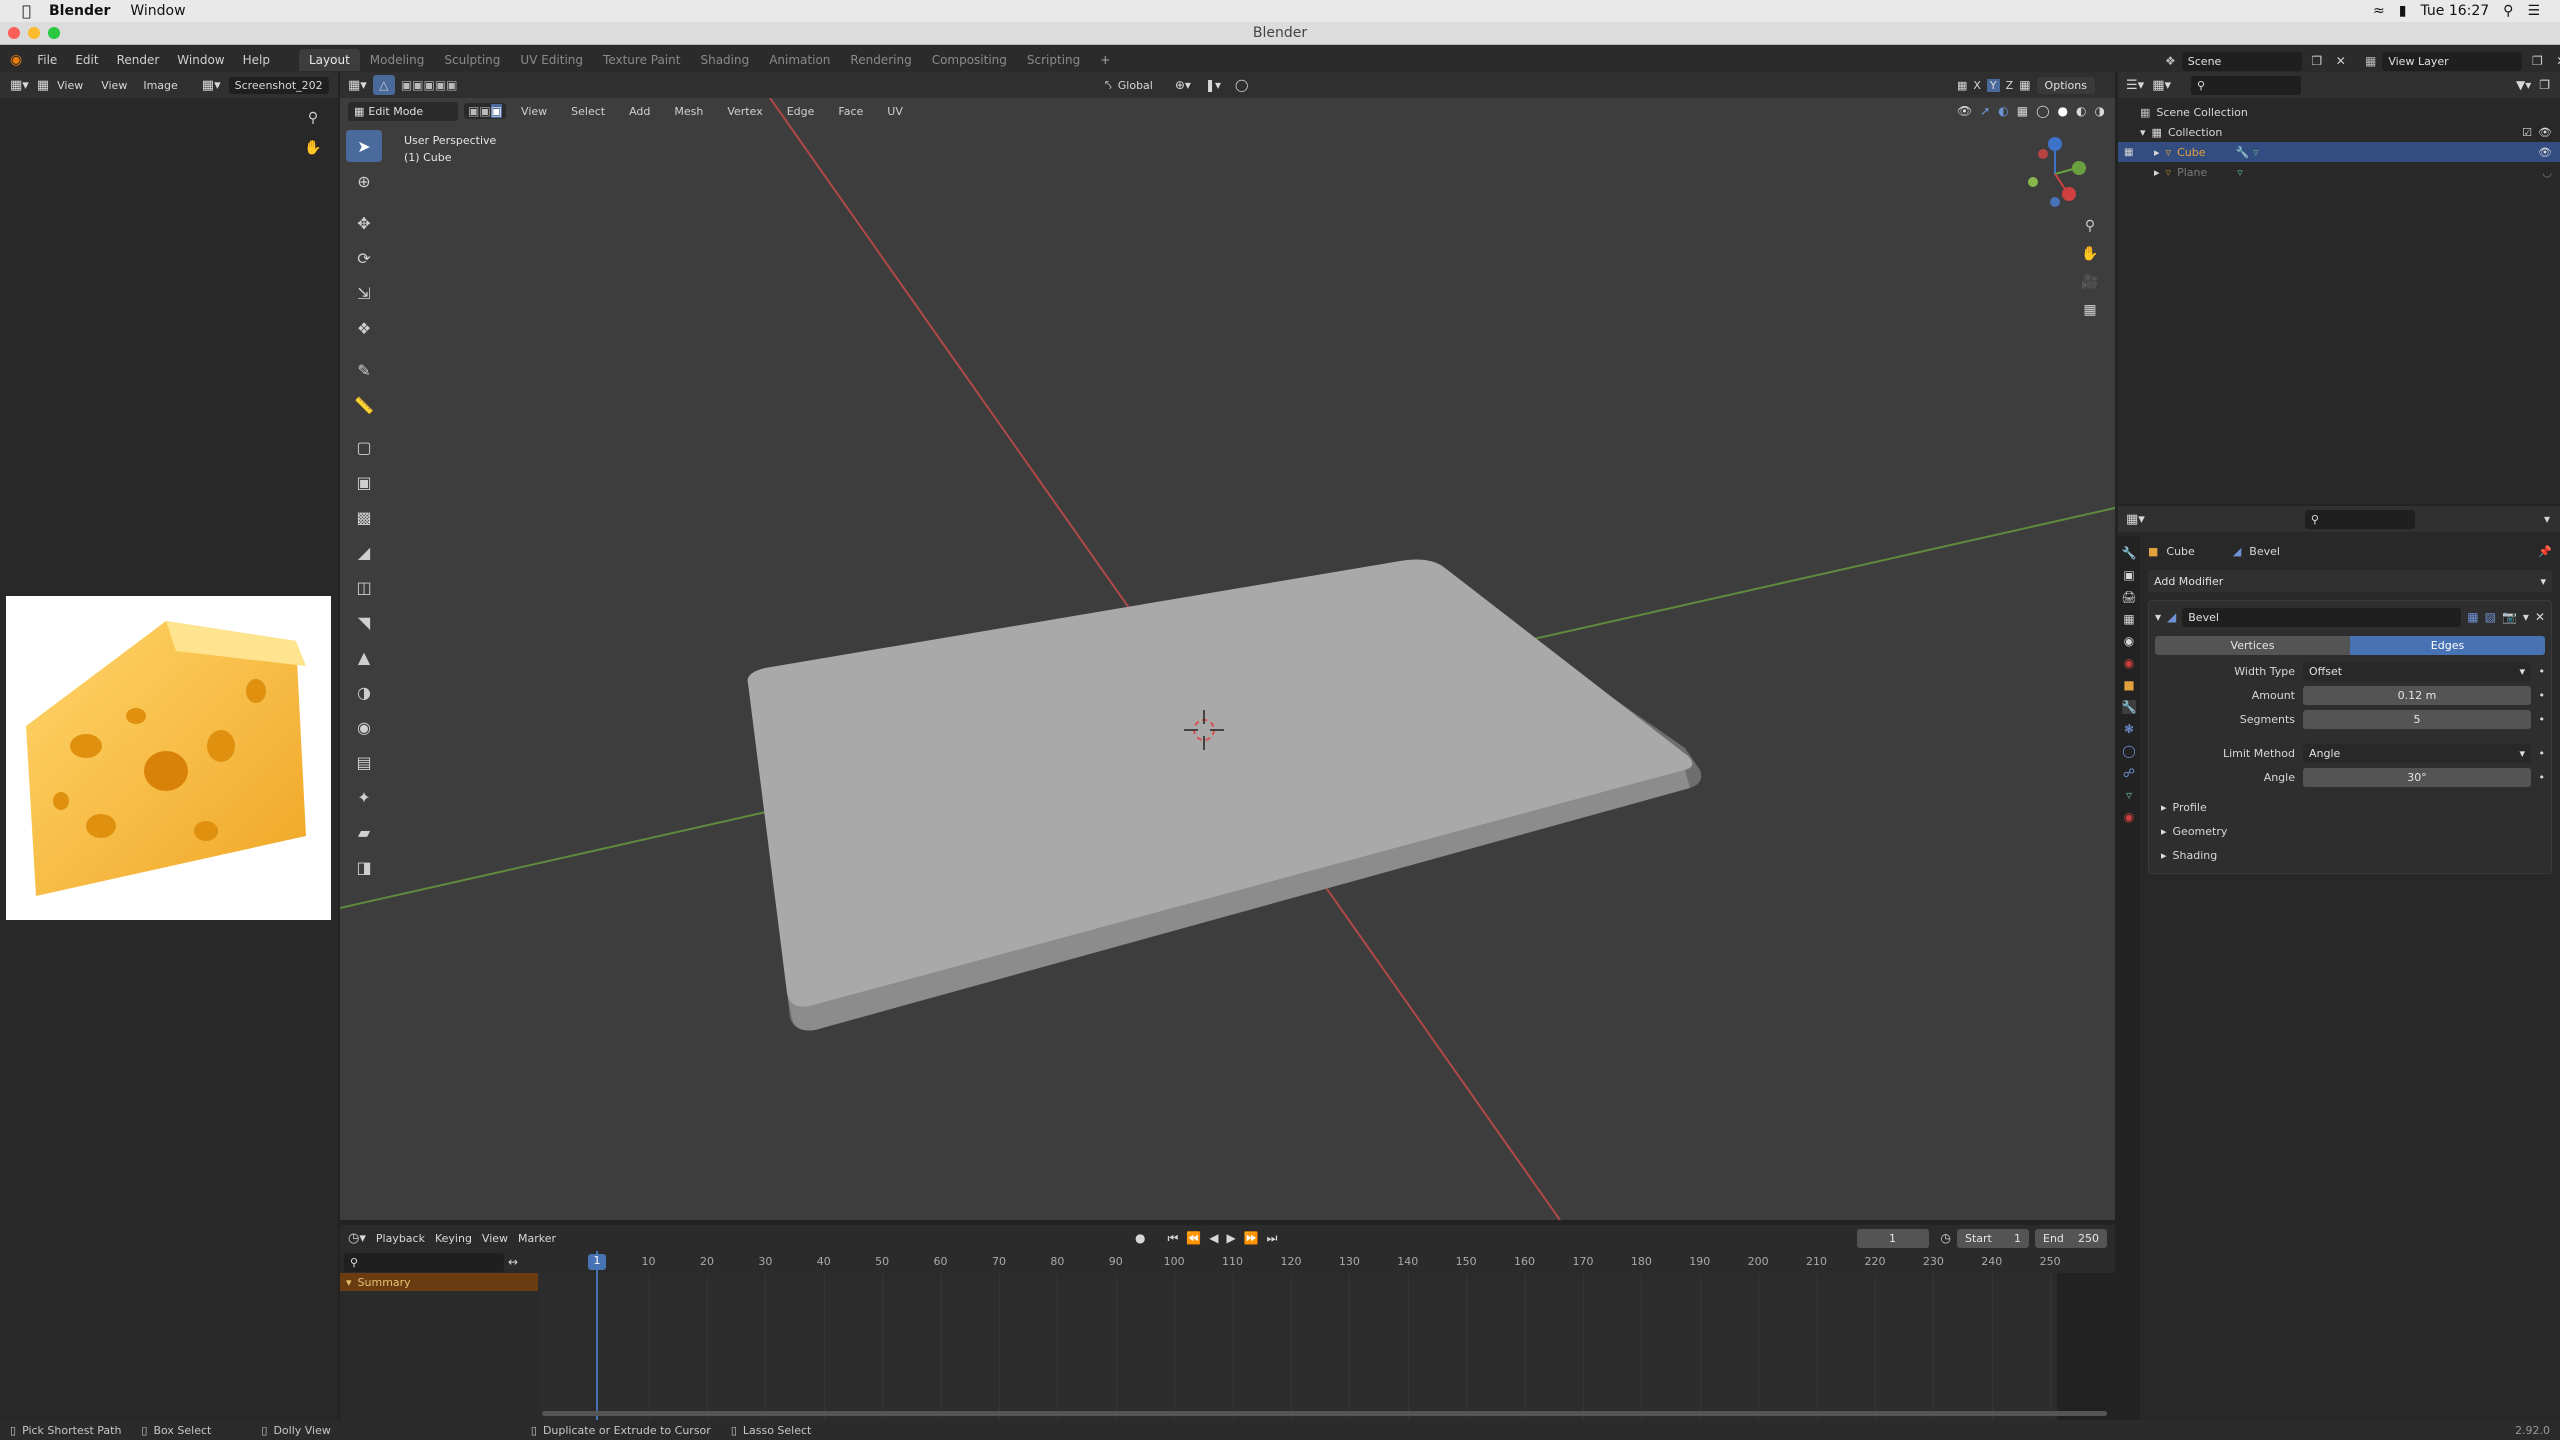  Describe the element at coordinates (2350, 807) in the screenshot. I see `subpanel-profile: ▸ Profile` at that location.